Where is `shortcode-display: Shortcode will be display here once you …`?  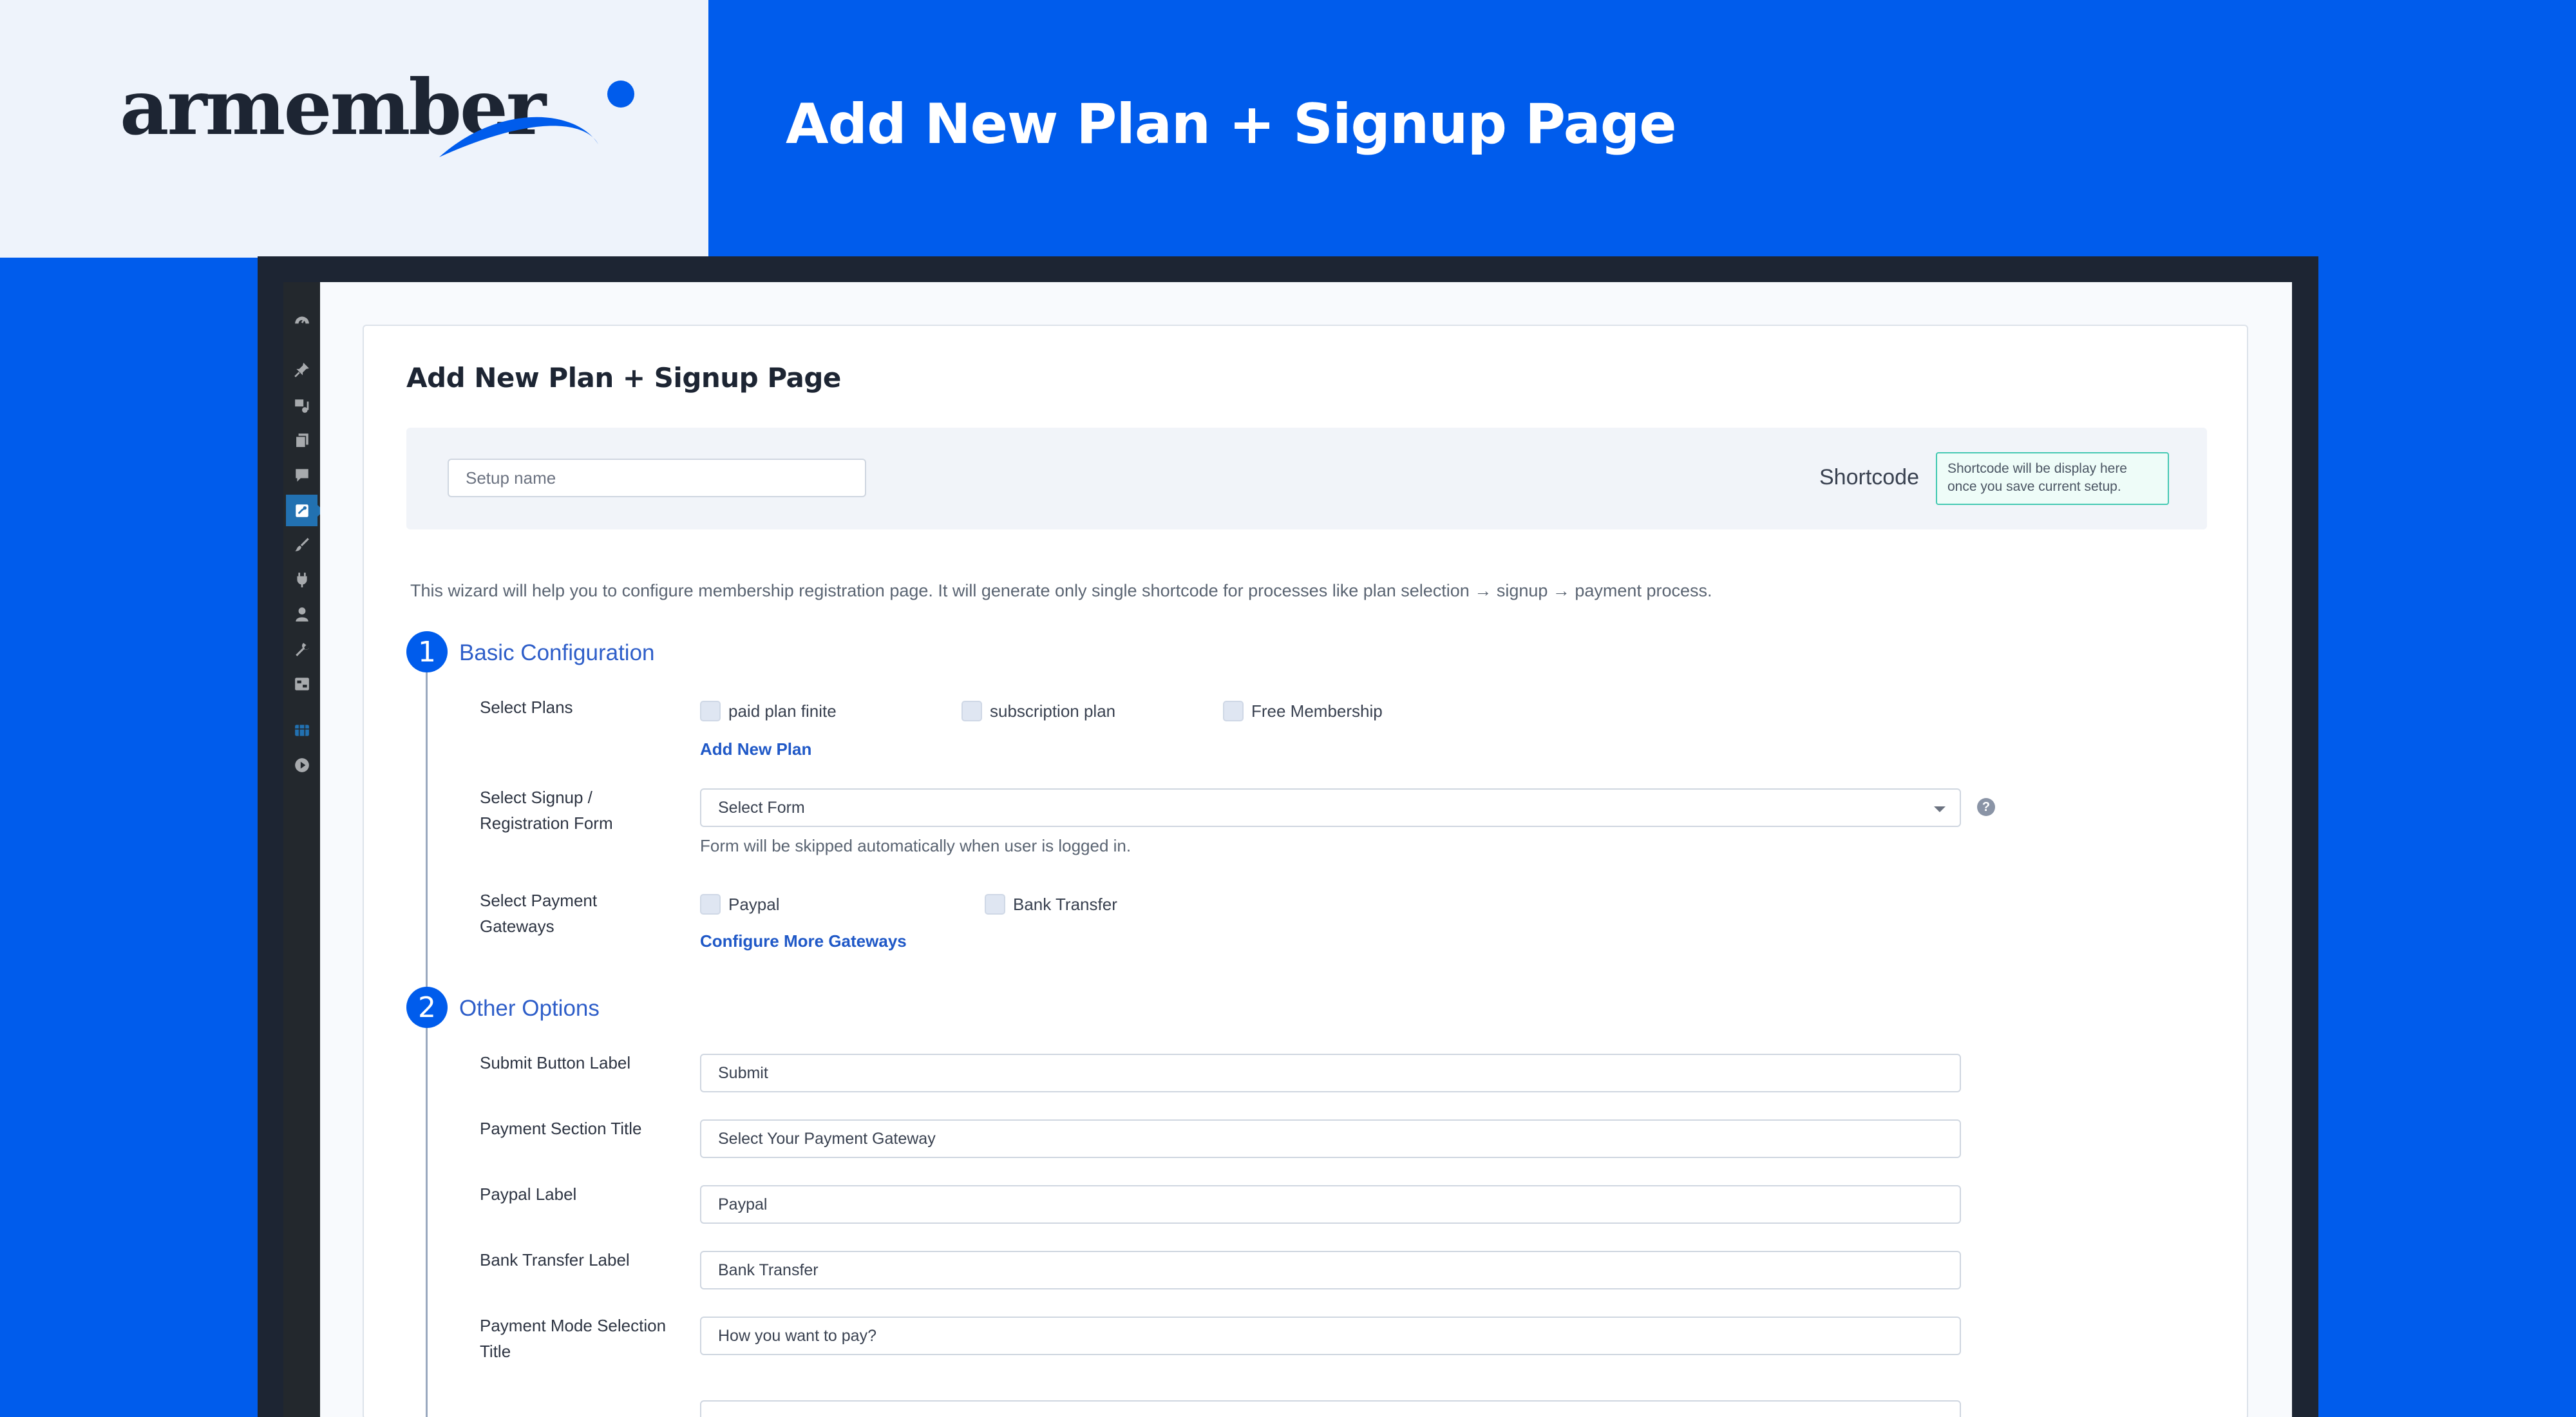 shortcode-display: Shortcode will be display here once you … is located at coordinates (2052, 479).